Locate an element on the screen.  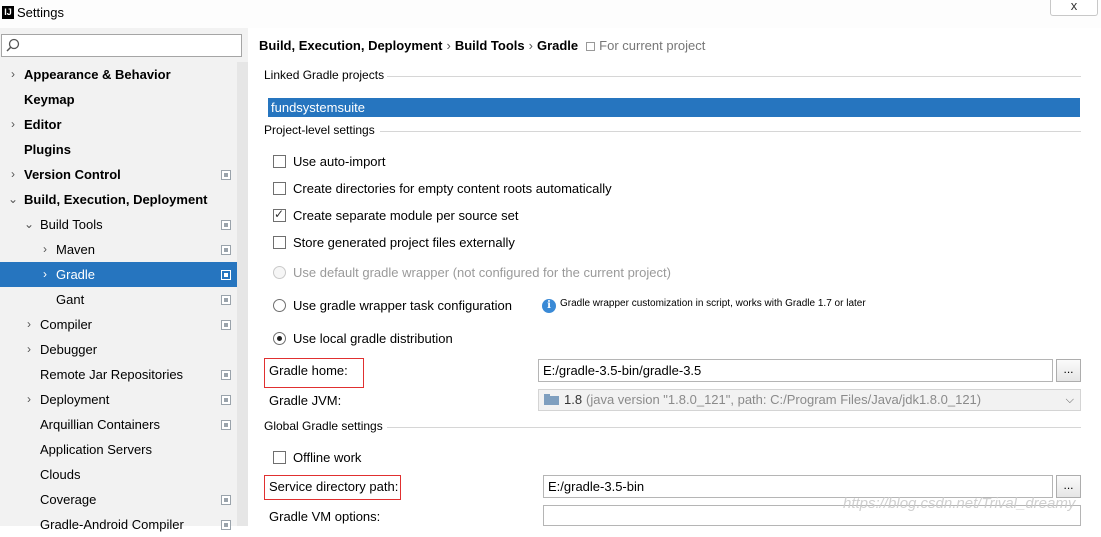
sidebar-item-label: Build Tools is located at coordinates (71, 224).